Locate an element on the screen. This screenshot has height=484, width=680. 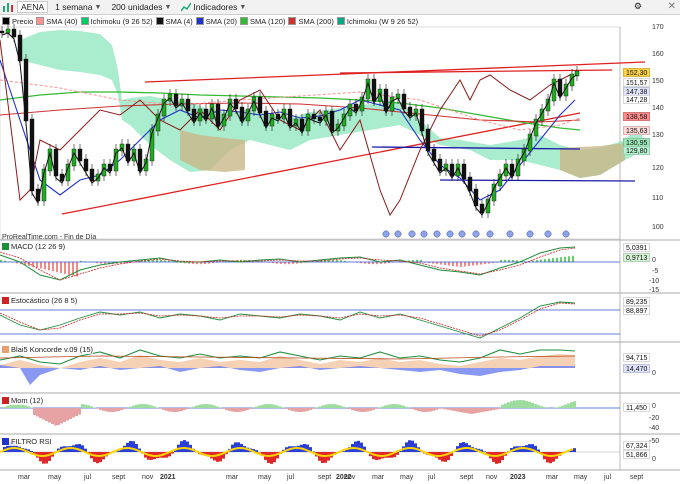
event-markers is located at coordinates (476, 234).